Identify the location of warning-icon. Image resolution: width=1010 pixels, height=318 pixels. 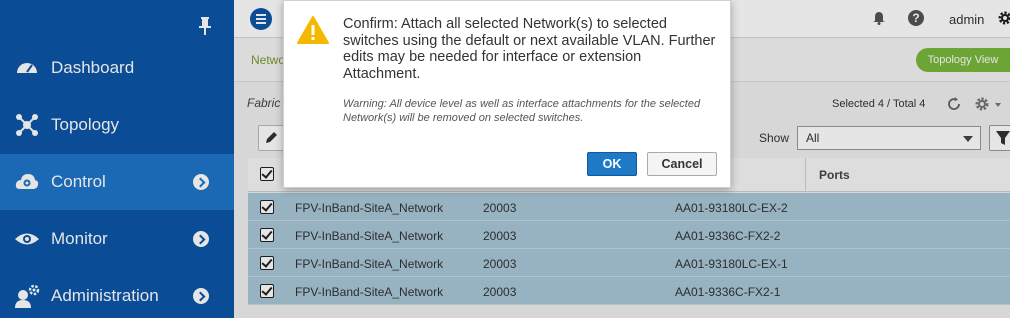
(313, 30).